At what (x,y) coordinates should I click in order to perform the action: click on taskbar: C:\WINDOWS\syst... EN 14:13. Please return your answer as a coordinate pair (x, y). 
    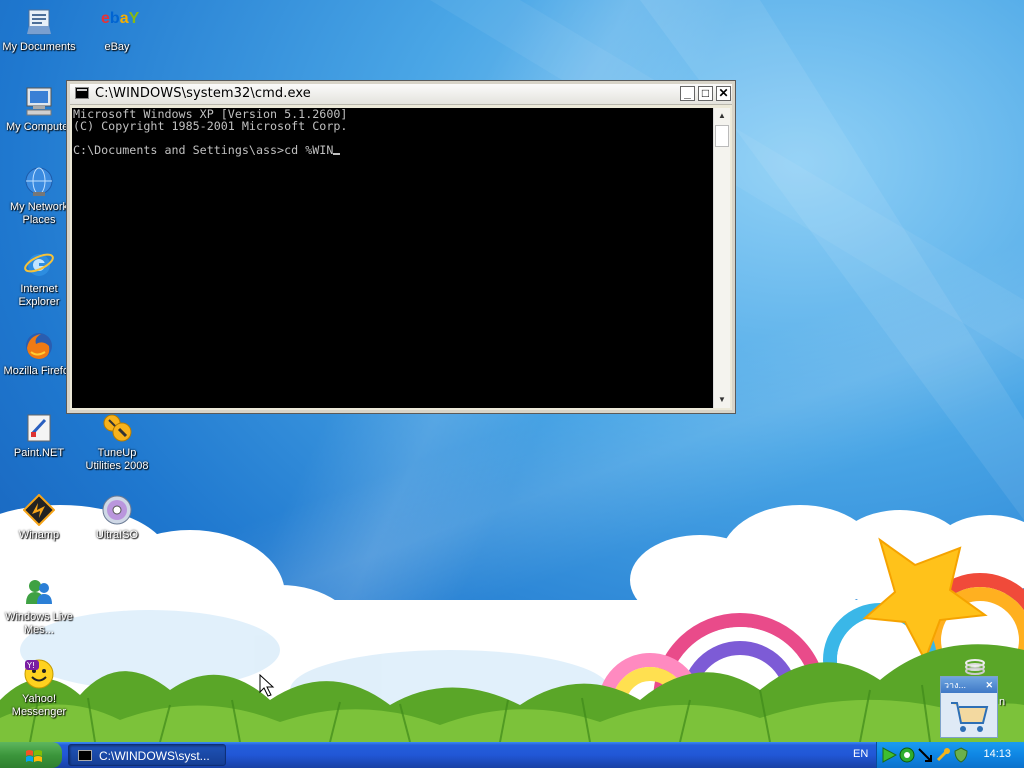
    Looking at the image, I should click on (512, 755).